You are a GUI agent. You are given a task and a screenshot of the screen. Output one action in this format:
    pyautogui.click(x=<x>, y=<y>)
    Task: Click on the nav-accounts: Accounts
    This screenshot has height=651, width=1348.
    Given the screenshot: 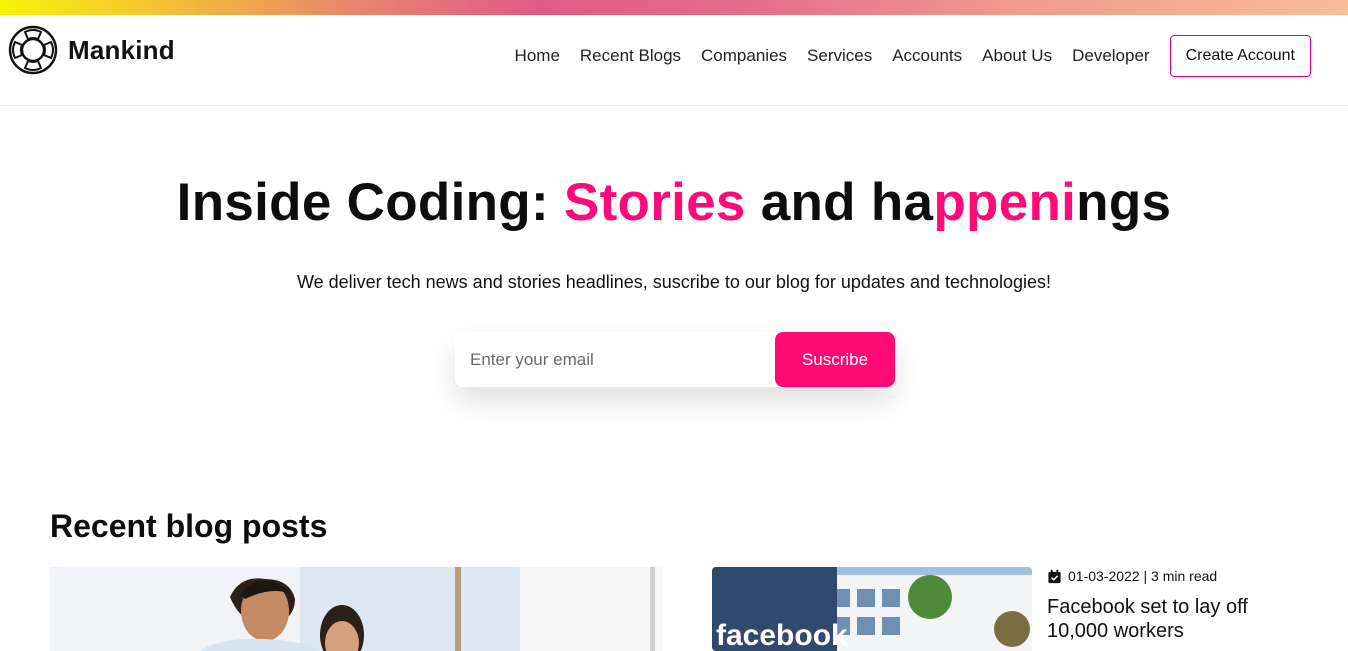 What is the action you would take?
    pyautogui.click(x=927, y=56)
    